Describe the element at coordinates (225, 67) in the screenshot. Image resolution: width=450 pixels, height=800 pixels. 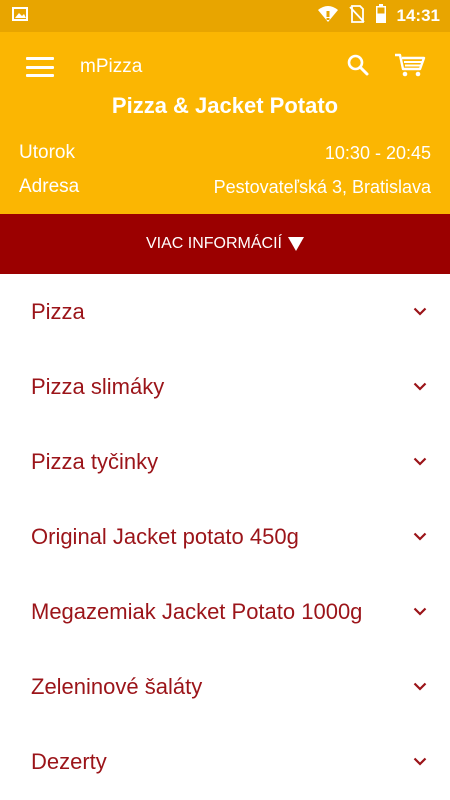
I see `toolbar: mPizza` at that location.